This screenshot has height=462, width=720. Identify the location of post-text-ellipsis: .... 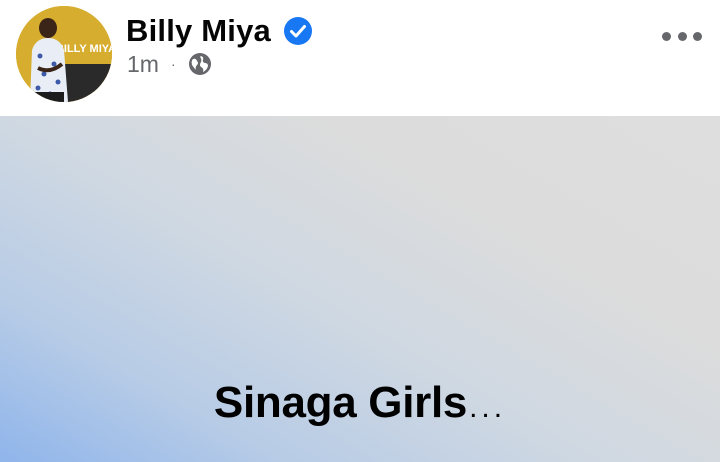
(488, 407).